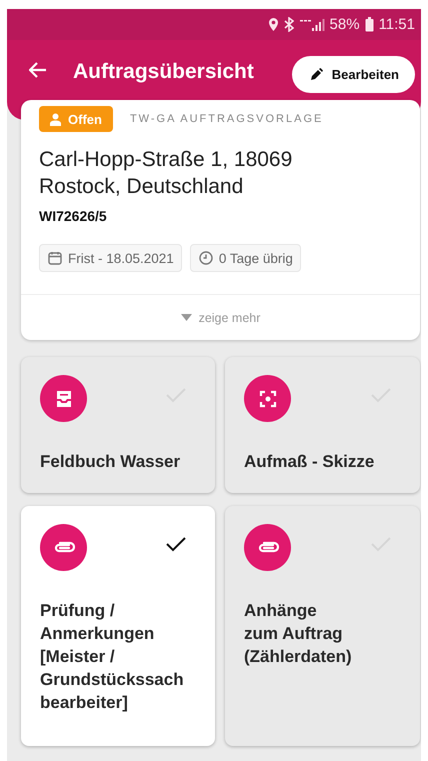 Image resolution: width=428 pixels, height=761 pixels. I want to click on bluetooth-icon, so click(289, 24).